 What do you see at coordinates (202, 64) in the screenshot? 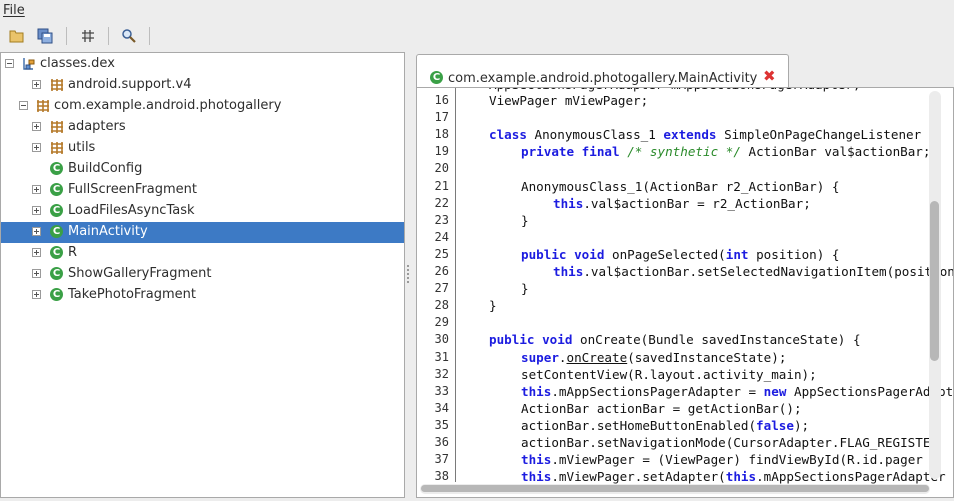
I see `tree-root: classes.dex` at bounding box center [202, 64].